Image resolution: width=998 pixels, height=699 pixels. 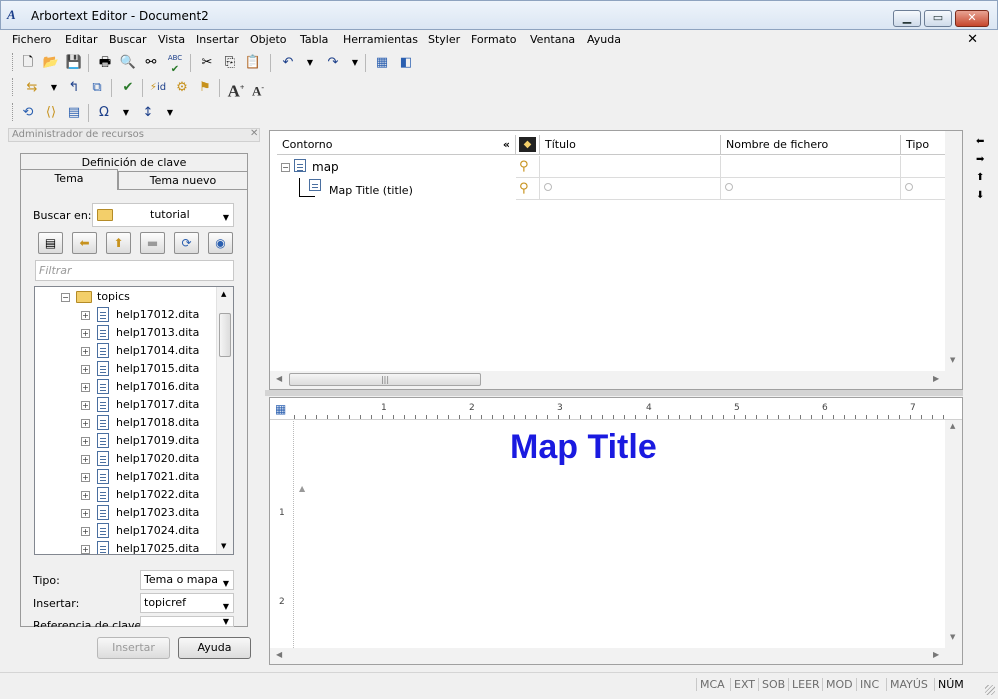 What do you see at coordinates (170, 113) in the screenshot?
I see `line-spacing-dropdown-icon: ▼` at bounding box center [170, 113].